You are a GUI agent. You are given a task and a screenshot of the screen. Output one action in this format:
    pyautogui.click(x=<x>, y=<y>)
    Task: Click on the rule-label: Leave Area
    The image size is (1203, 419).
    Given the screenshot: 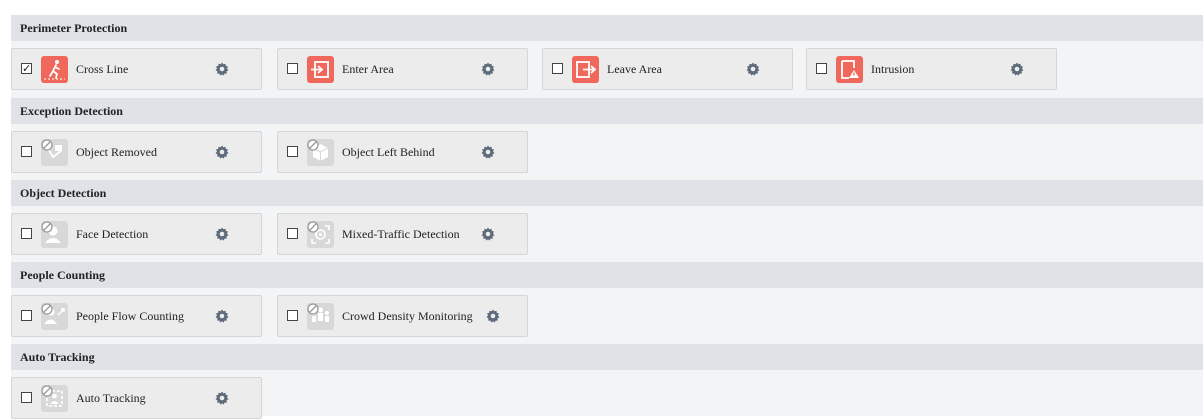 What is the action you would take?
    pyautogui.click(x=634, y=69)
    